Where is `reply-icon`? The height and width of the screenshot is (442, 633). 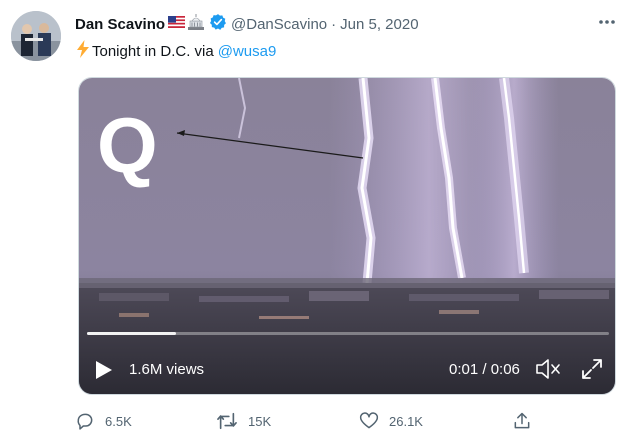
reply-icon is located at coordinates (85, 421).